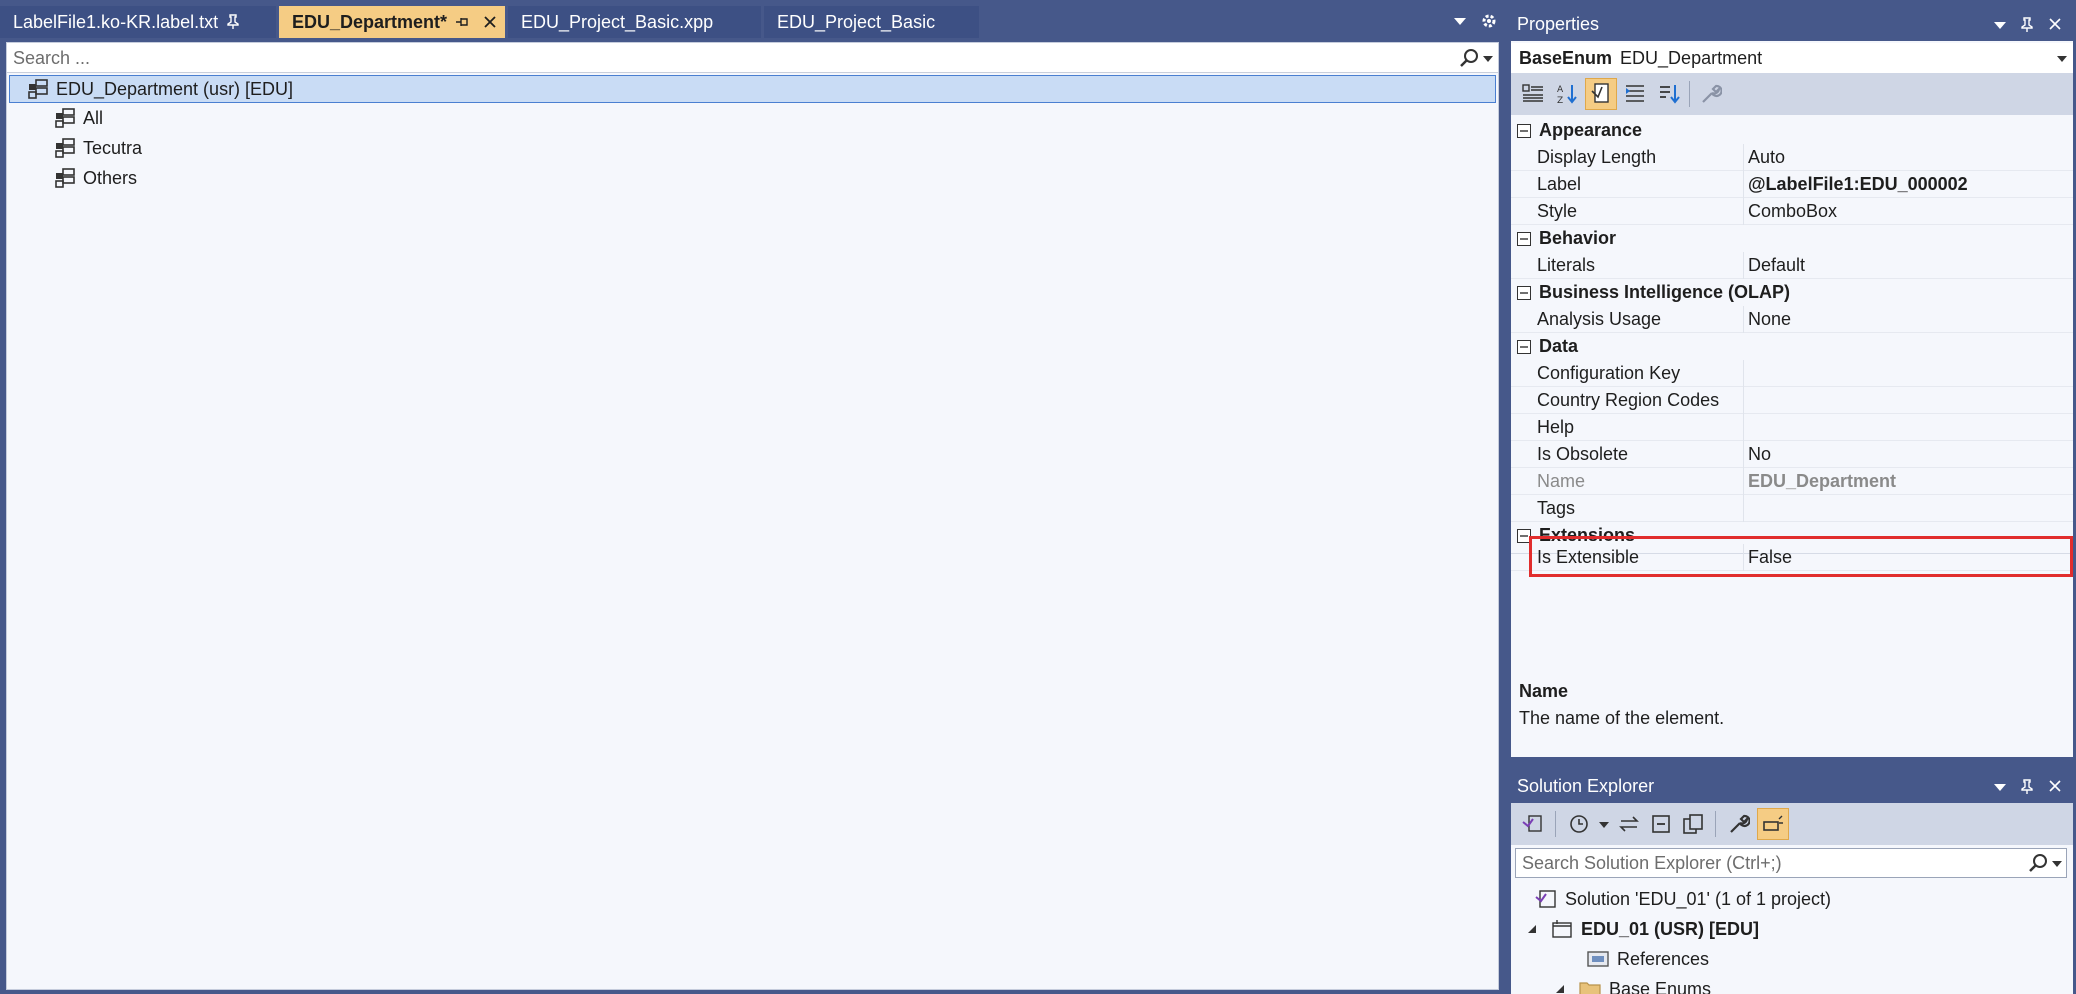 Image resolution: width=2076 pixels, height=994 pixels. What do you see at coordinates (1792, 238) in the screenshot?
I see `category-behavior: Behavior` at bounding box center [1792, 238].